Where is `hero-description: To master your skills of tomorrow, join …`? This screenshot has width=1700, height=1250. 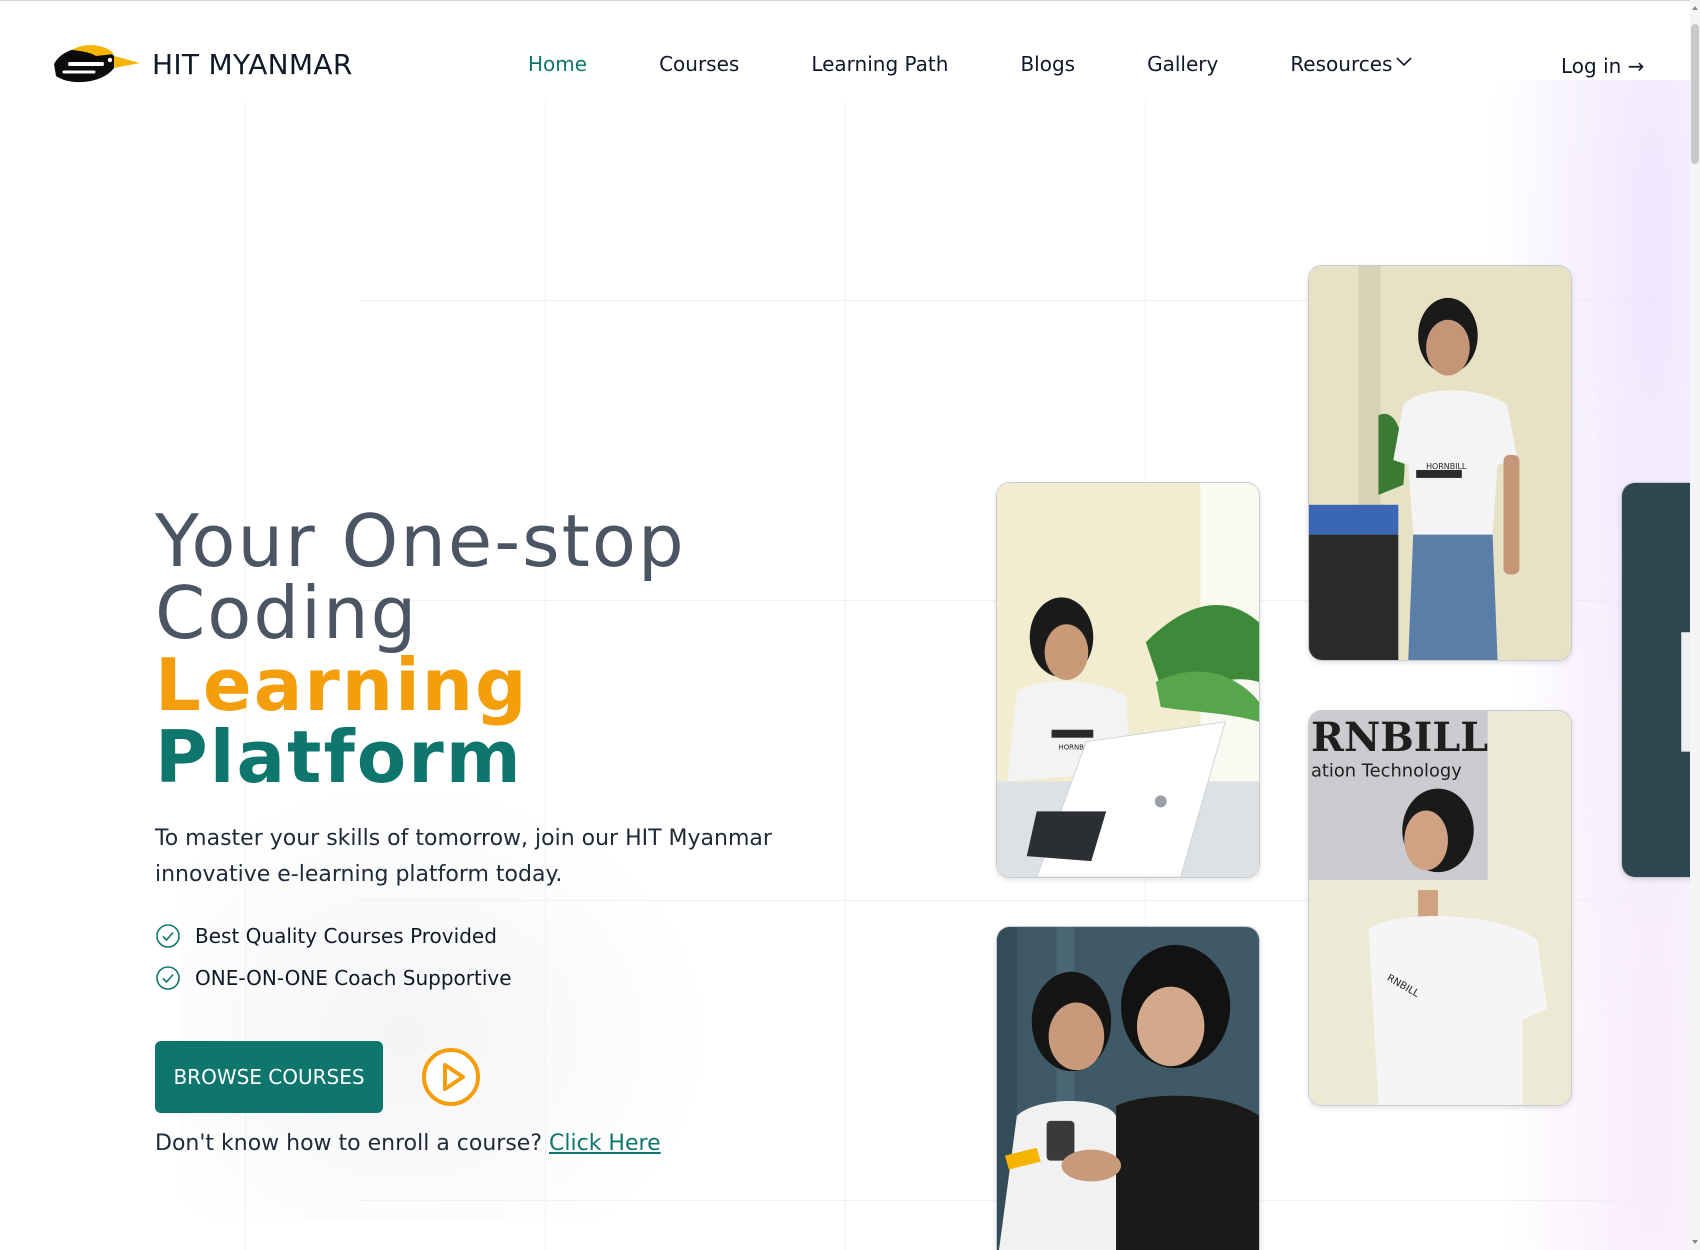
hero-description: To master your skills of tomorrow, join … is located at coordinates (463, 856).